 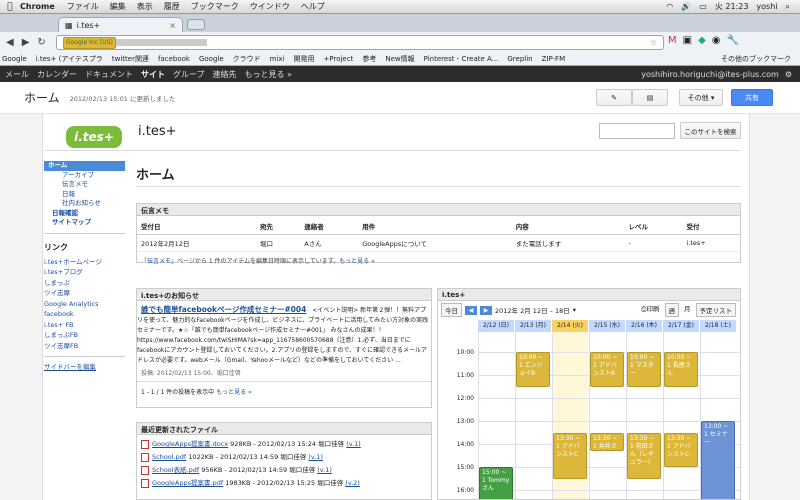 What do you see at coordinates (157, 131) in the screenshot?
I see `site-title: i.tes+` at bounding box center [157, 131].